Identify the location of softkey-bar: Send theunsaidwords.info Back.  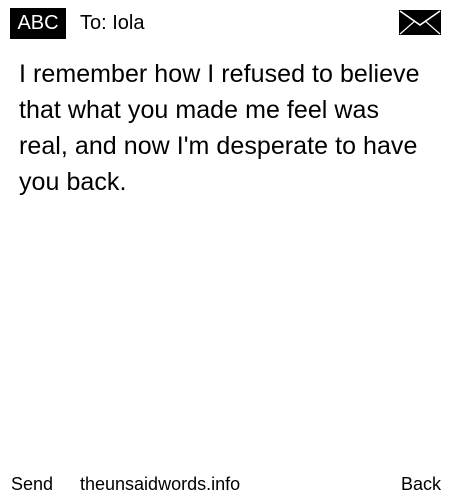
(225, 485).